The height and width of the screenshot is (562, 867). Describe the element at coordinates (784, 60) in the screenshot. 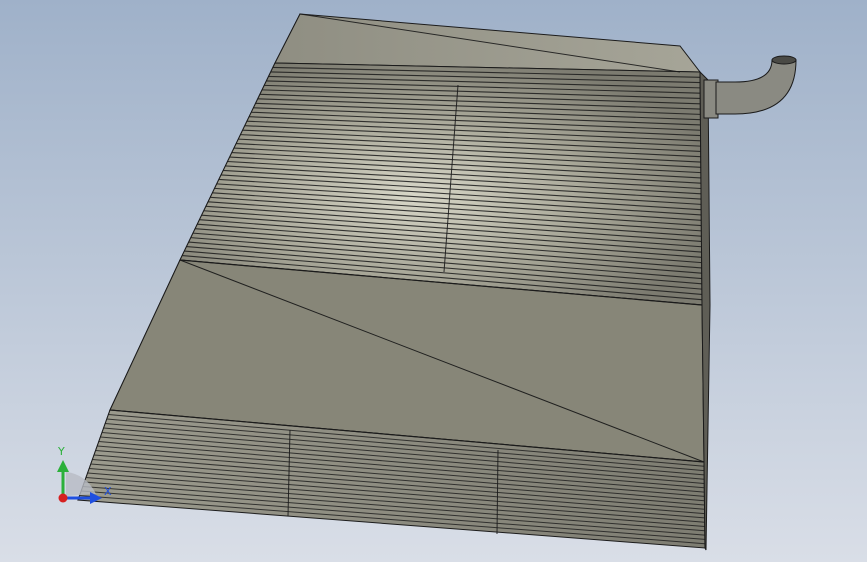

I see `pipe-opening` at that location.